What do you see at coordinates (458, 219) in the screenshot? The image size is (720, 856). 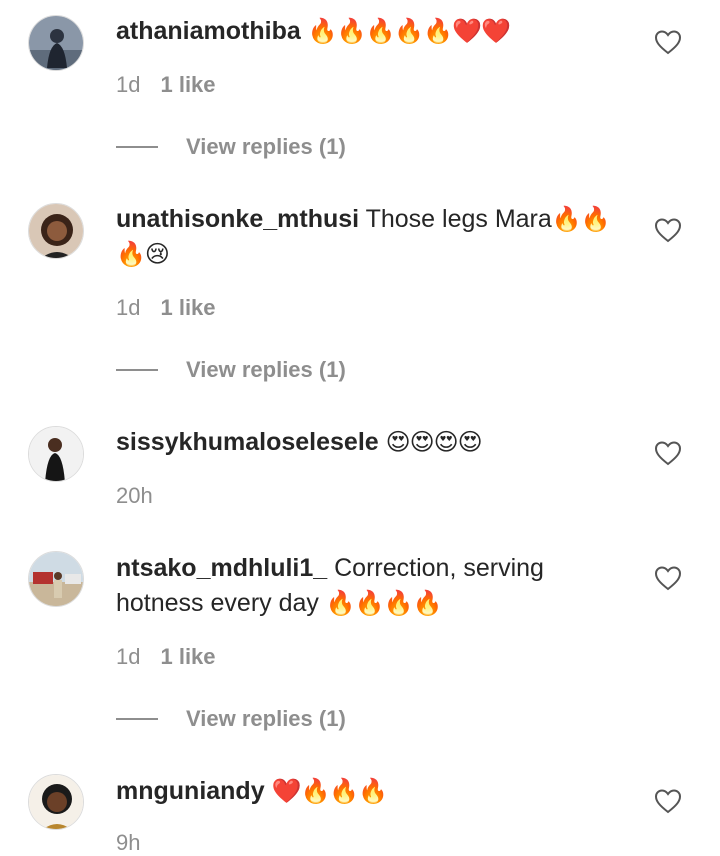 I see `comment-body: Those legs Mara` at bounding box center [458, 219].